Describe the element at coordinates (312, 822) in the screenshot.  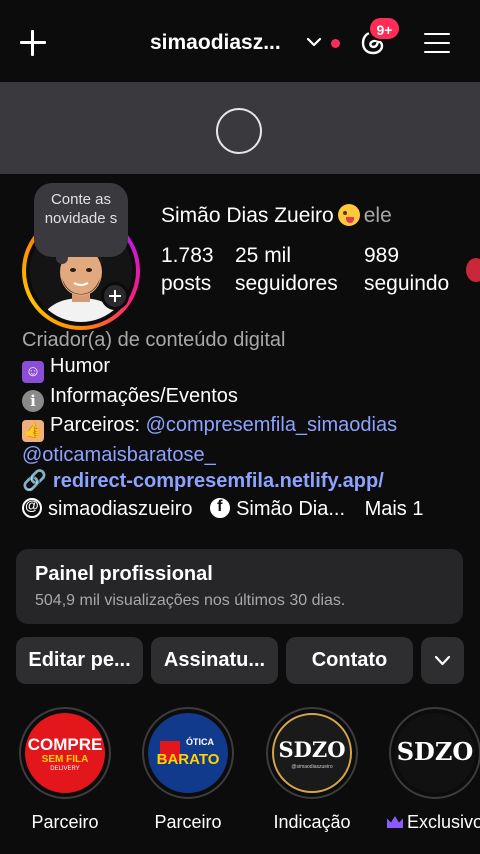
I see `highlight-label: Indicação` at that location.